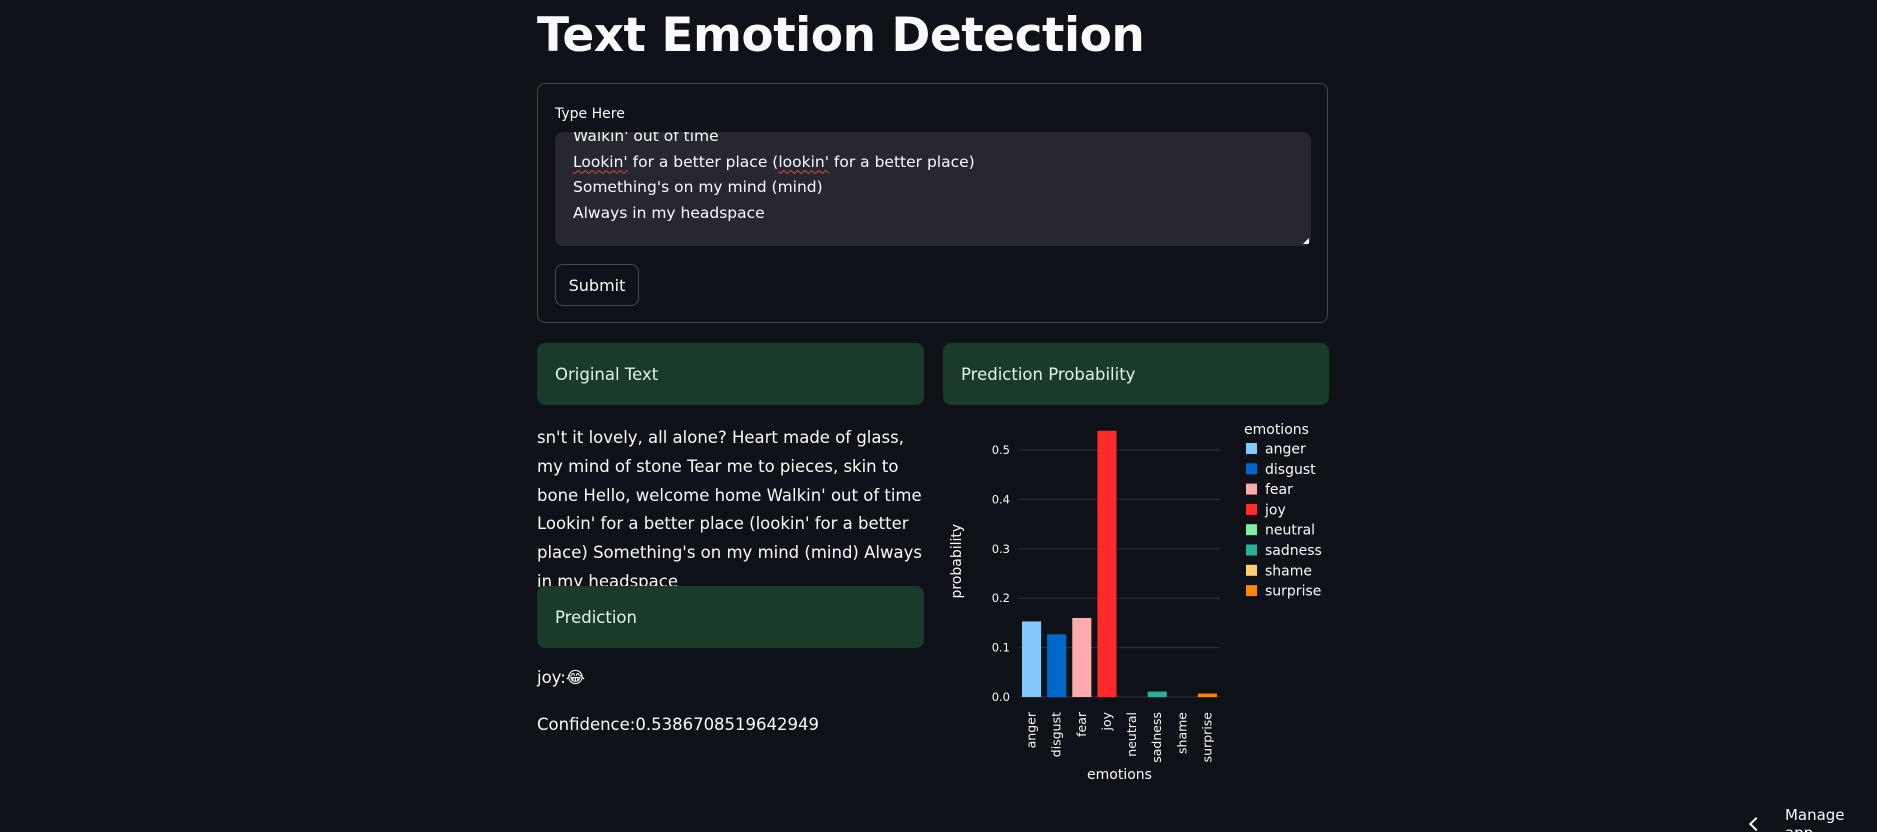 The width and height of the screenshot is (1877, 832). I want to click on textarea-text-fragment: for a better place (, so click(703, 161).